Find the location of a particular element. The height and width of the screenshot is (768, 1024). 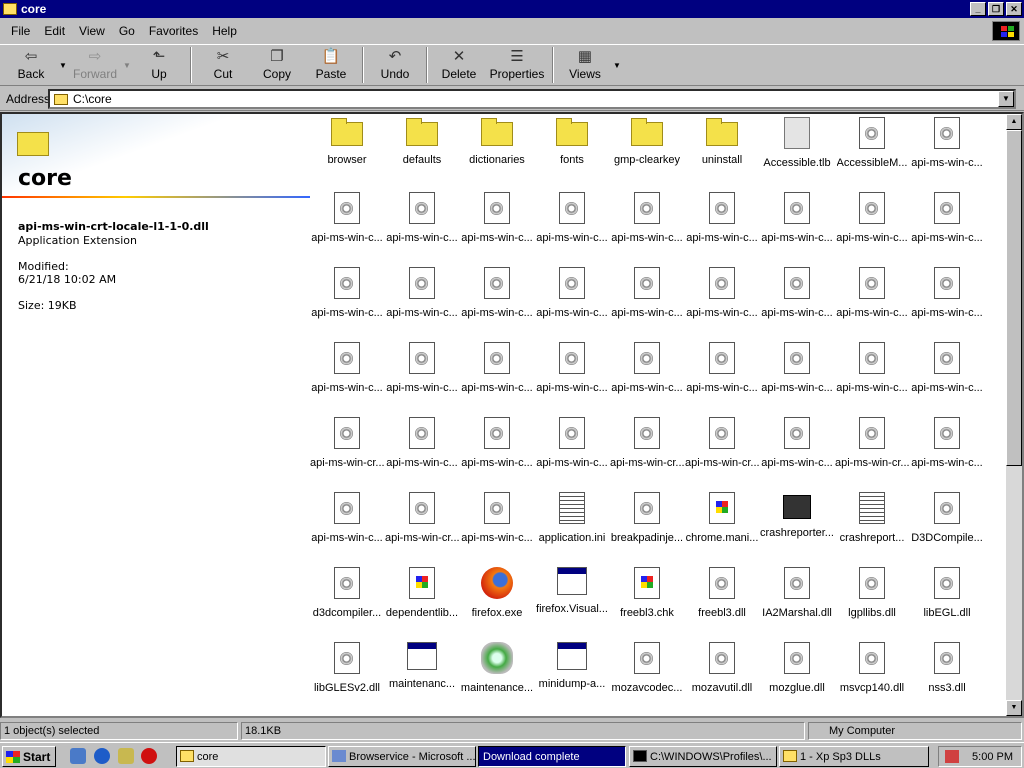

delete-button: ✕ Delete is located at coordinates (459, 65).